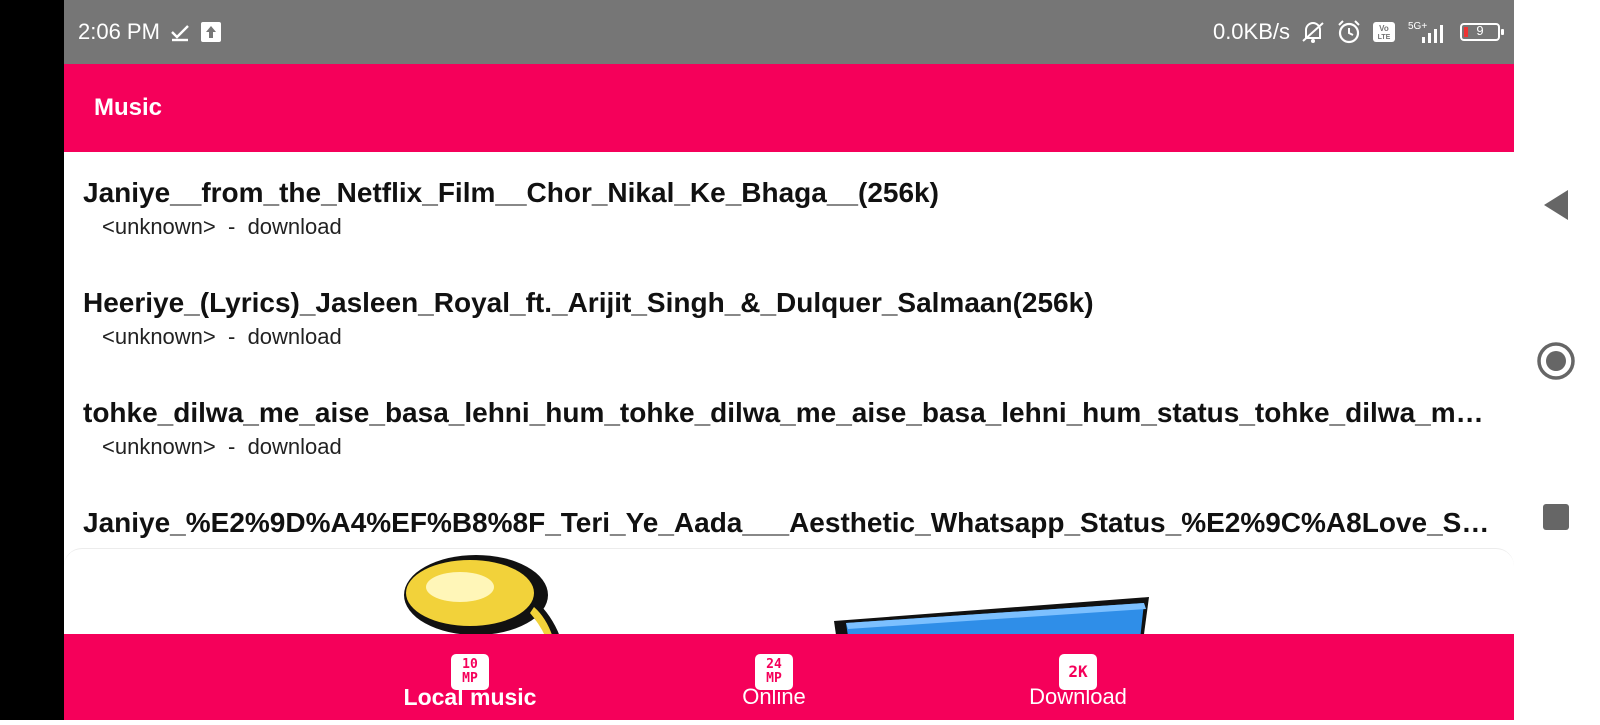 The height and width of the screenshot is (725, 1600). I want to click on check-download-icon, so click(180, 32).